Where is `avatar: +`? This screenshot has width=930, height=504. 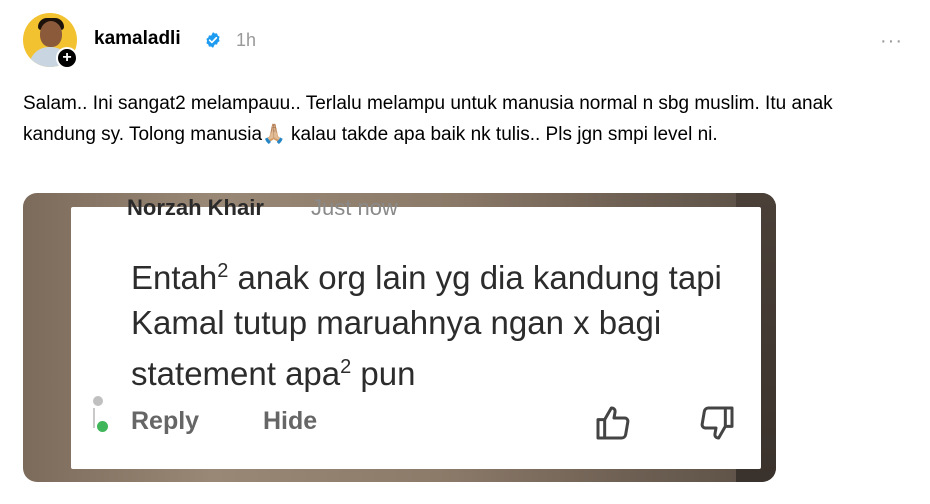
avatar: + is located at coordinates (50, 41).